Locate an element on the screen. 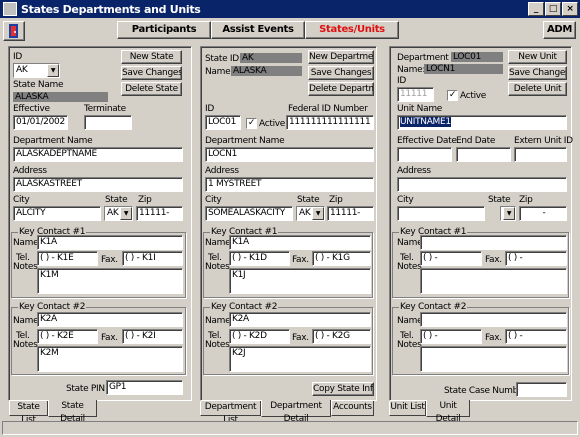 The image size is (580, 437). state-pin-input: GP1 is located at coordinates (144, 387).